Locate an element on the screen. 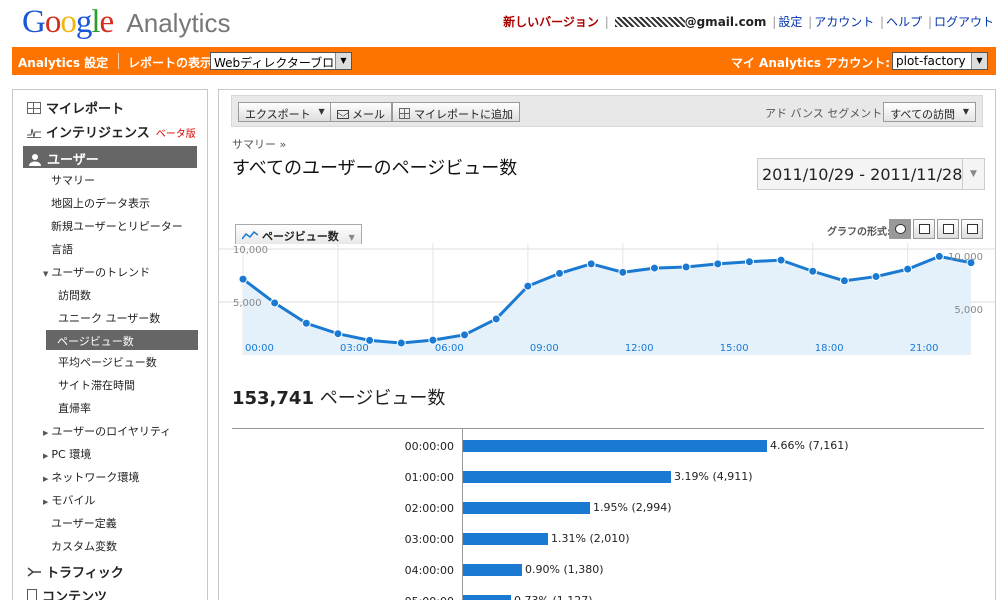  sidebar-item-custom-variables: カスタム変数 is located at coordinates (84, 546).